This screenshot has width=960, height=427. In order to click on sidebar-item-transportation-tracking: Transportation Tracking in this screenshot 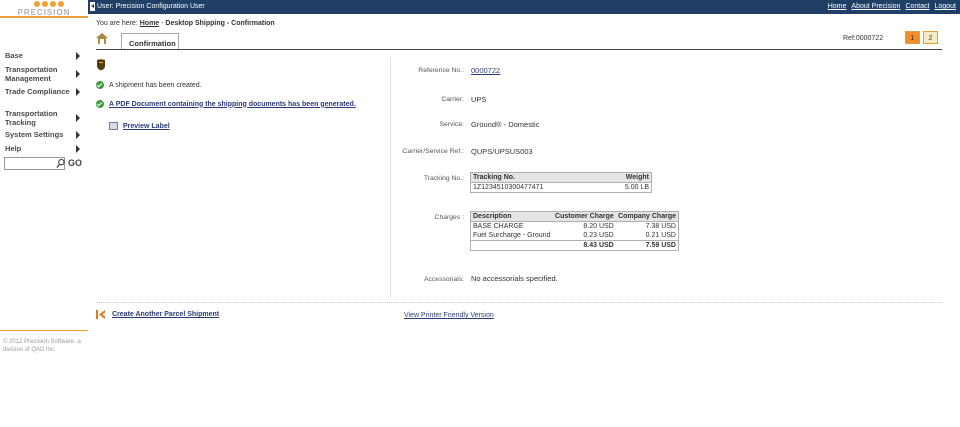, I will do `click(45, 118)`.